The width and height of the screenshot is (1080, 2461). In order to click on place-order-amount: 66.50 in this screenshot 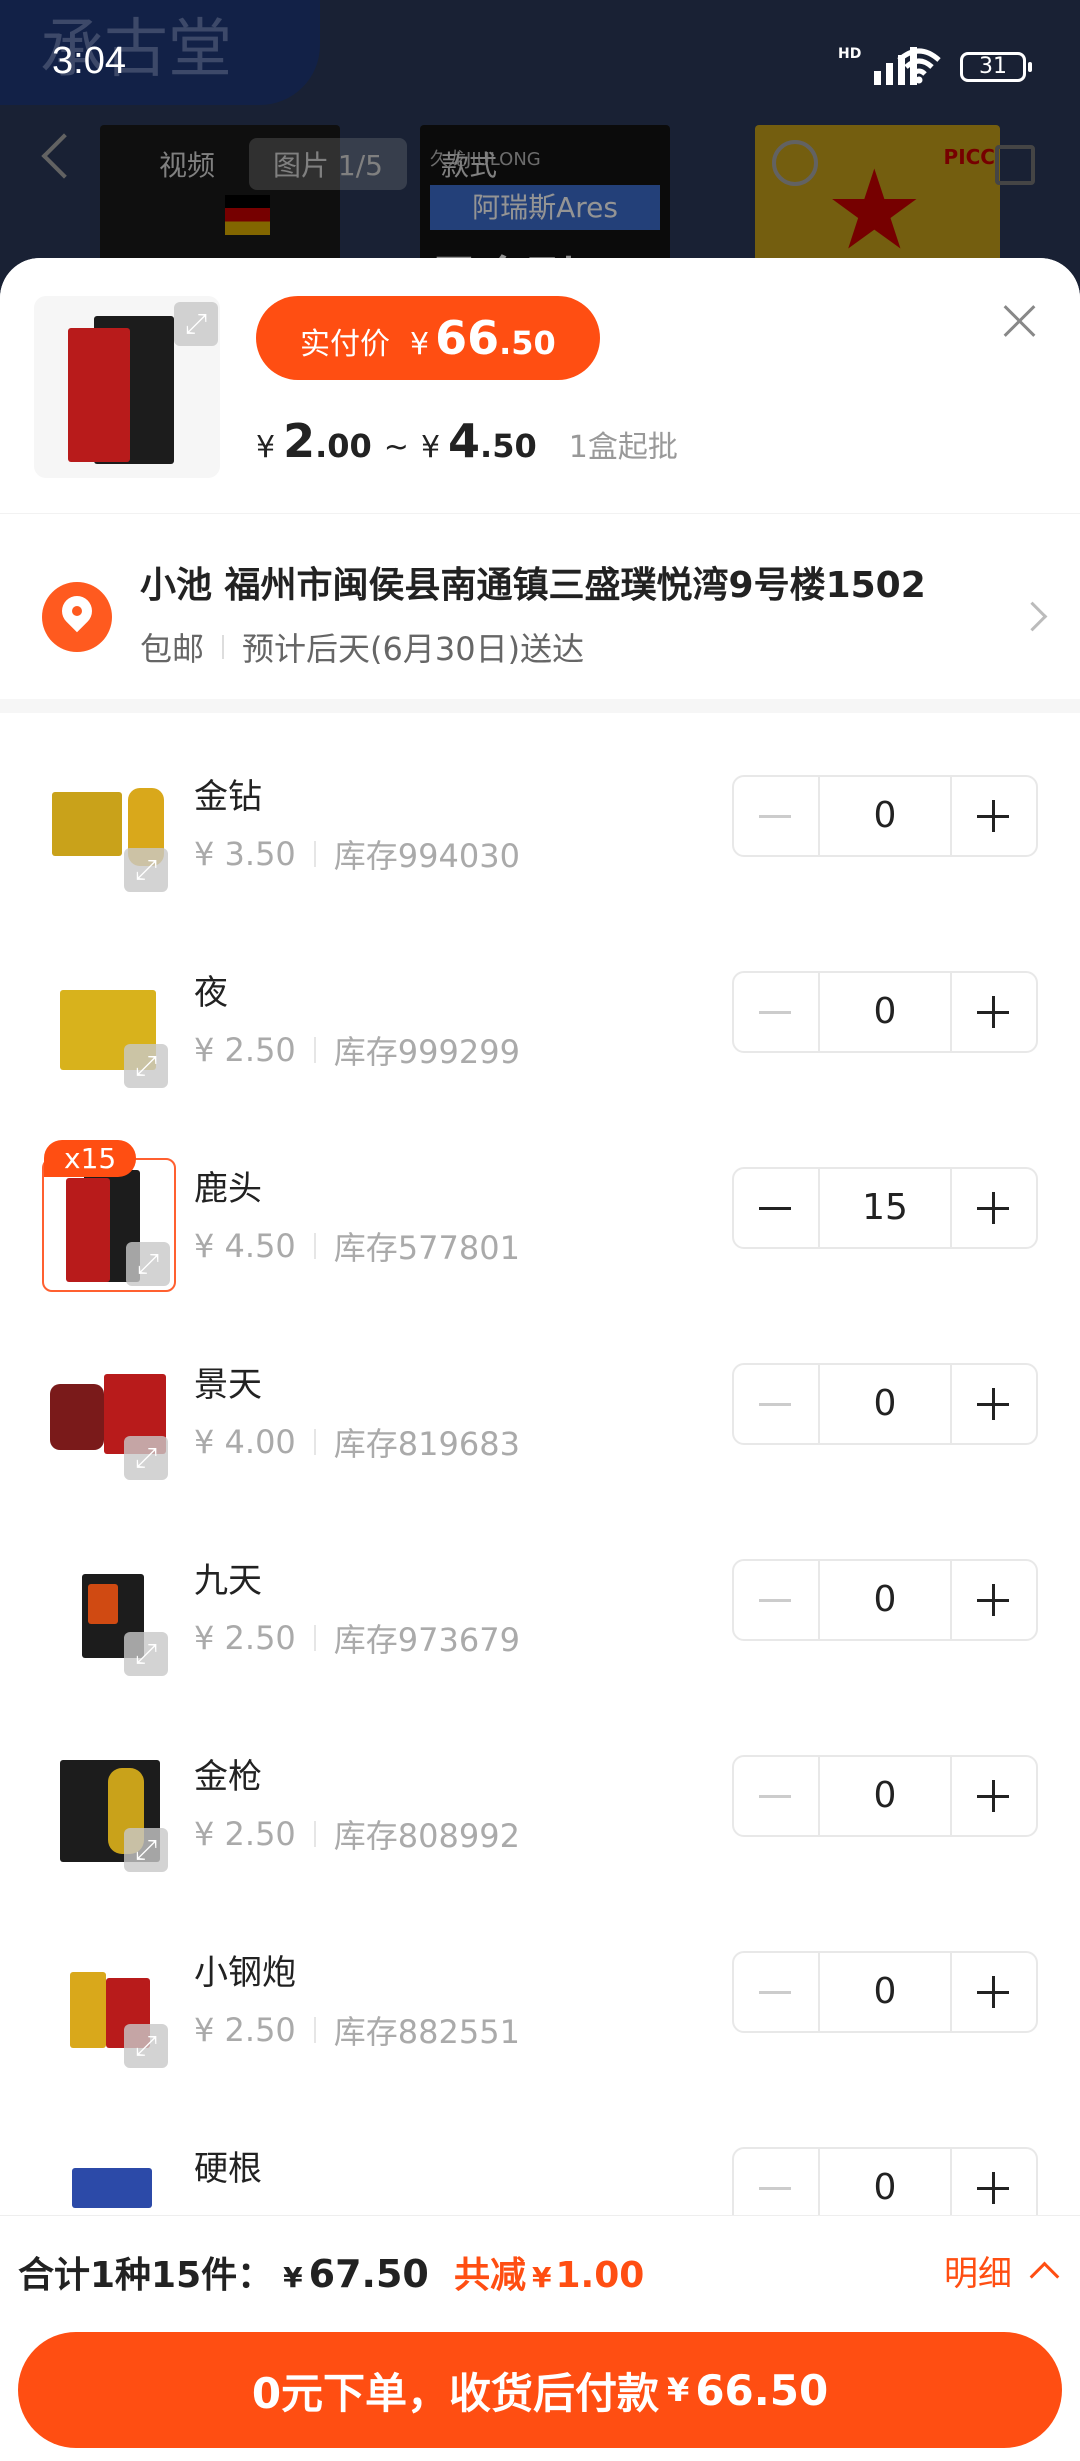, I will do `click(762, 2390)`.